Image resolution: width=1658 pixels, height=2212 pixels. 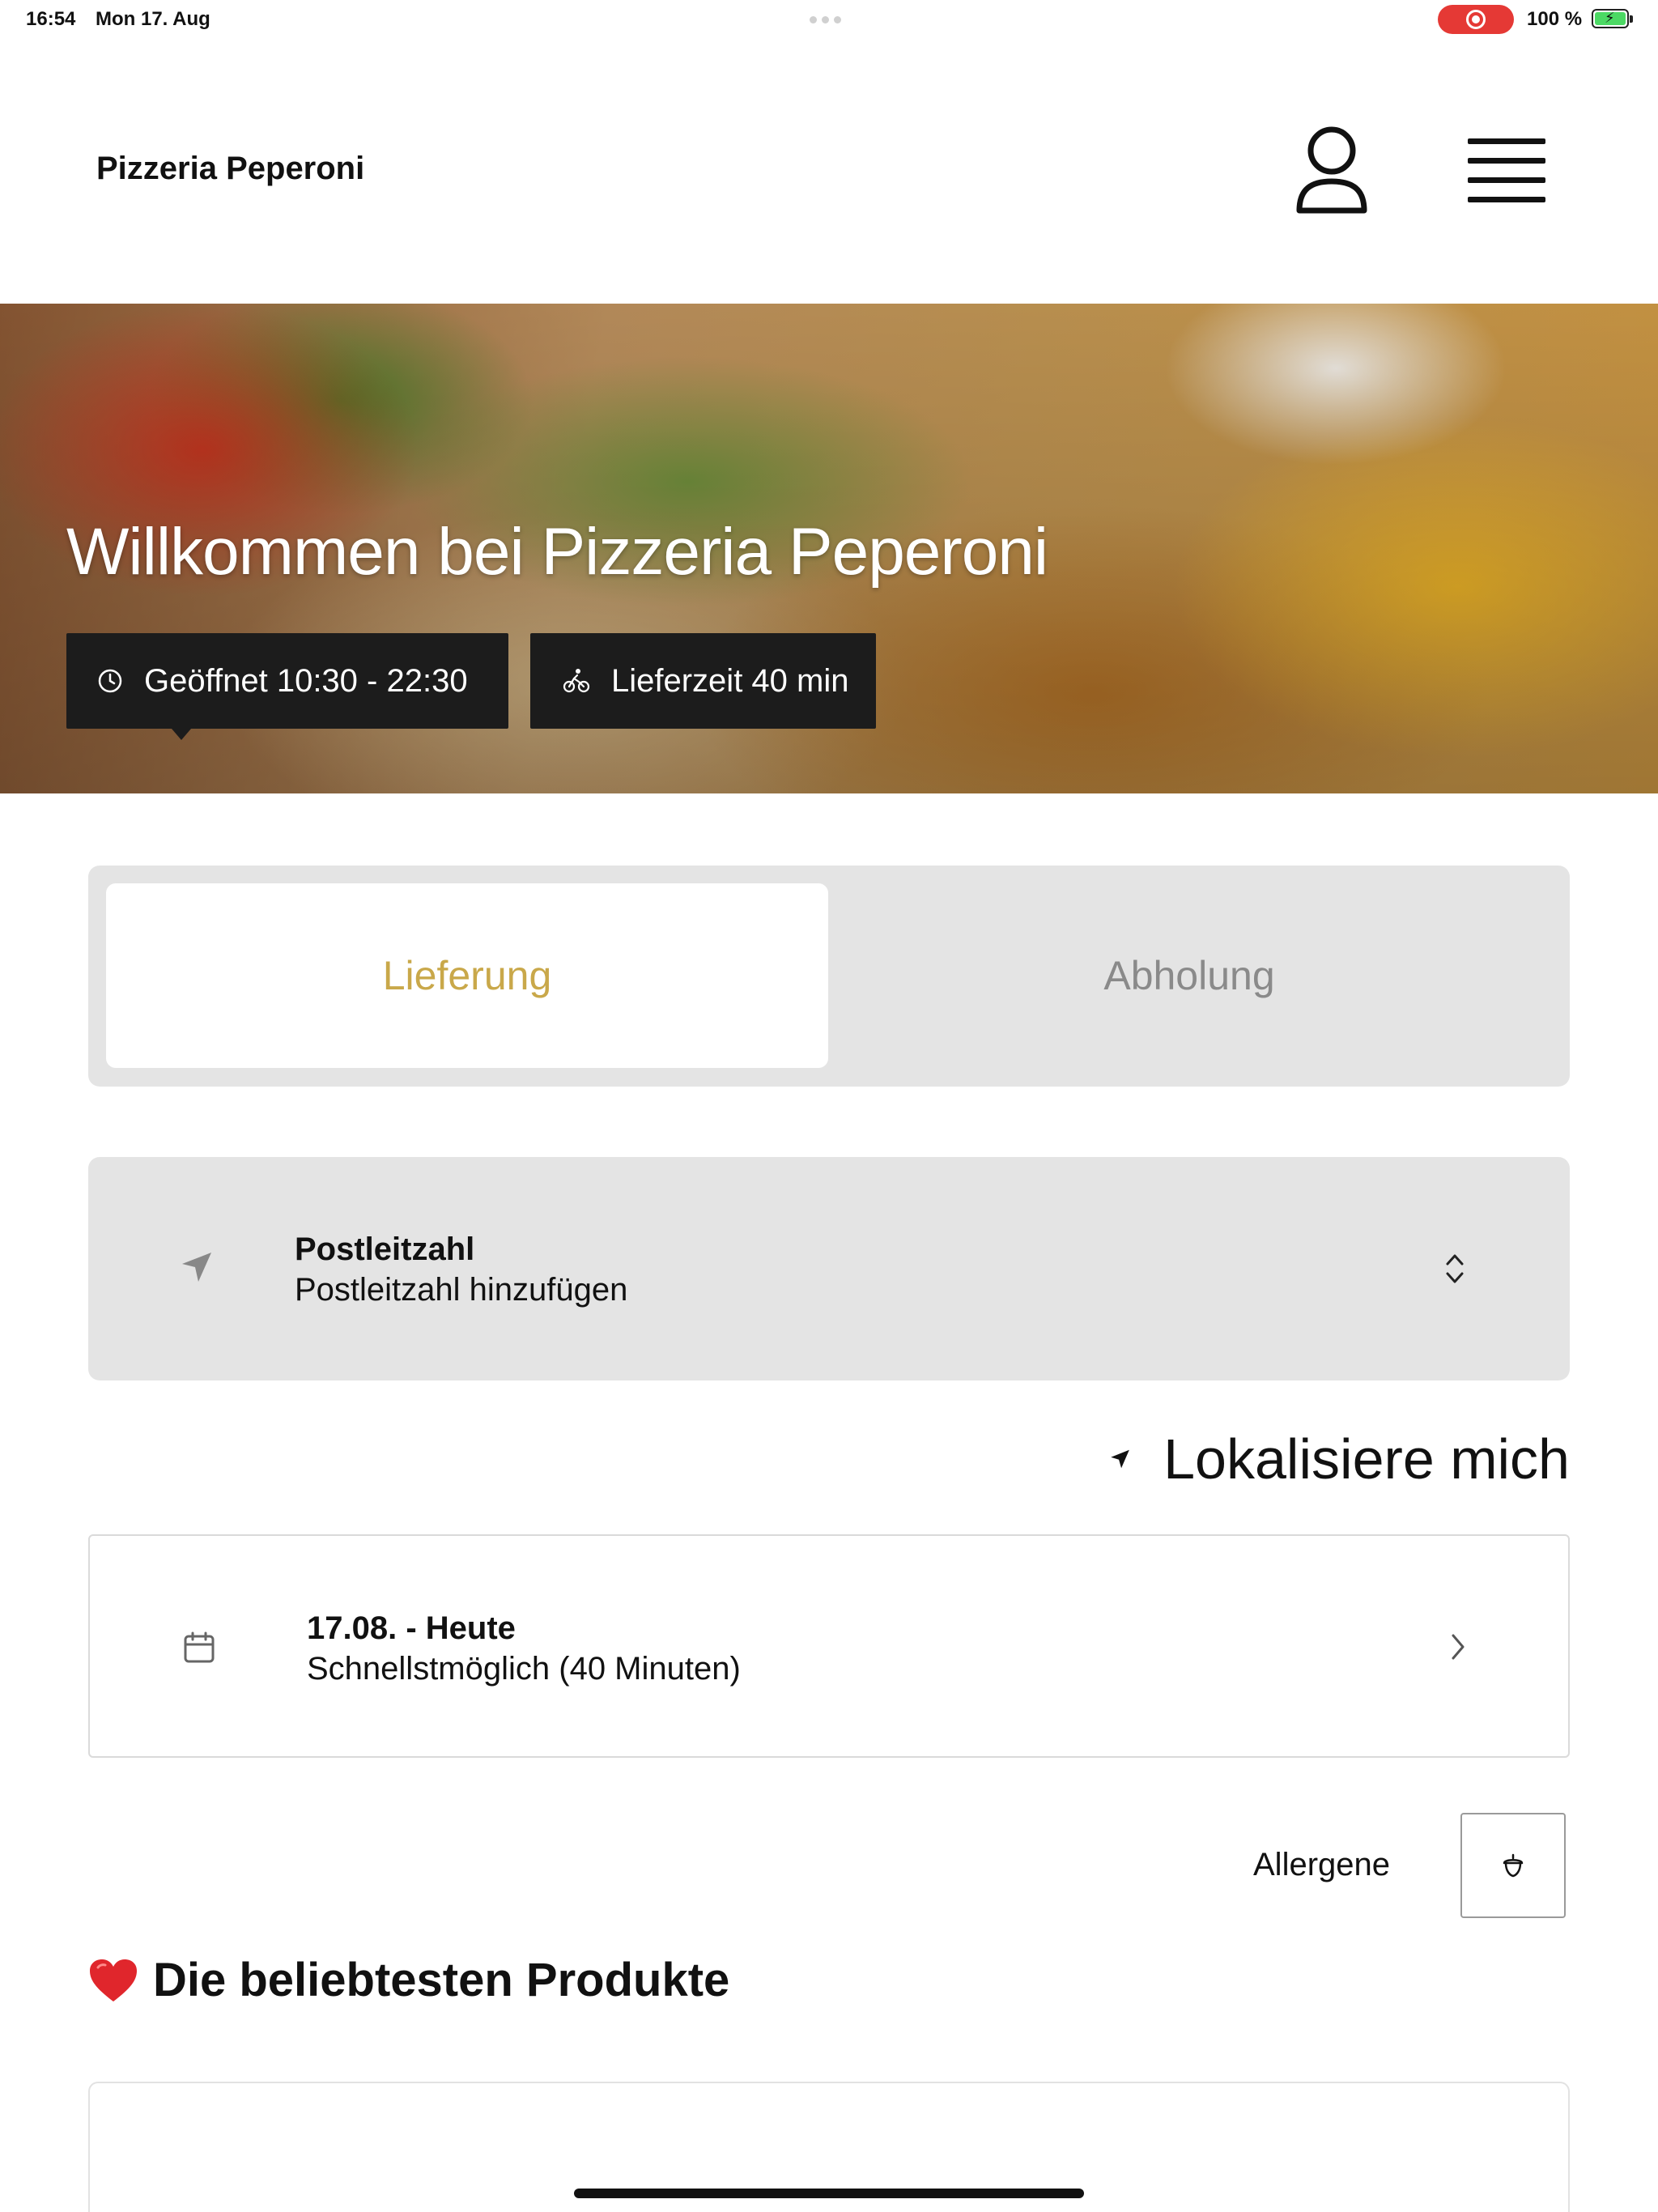 I want to click on acorn-icon, so click(x=1513, y=1865).